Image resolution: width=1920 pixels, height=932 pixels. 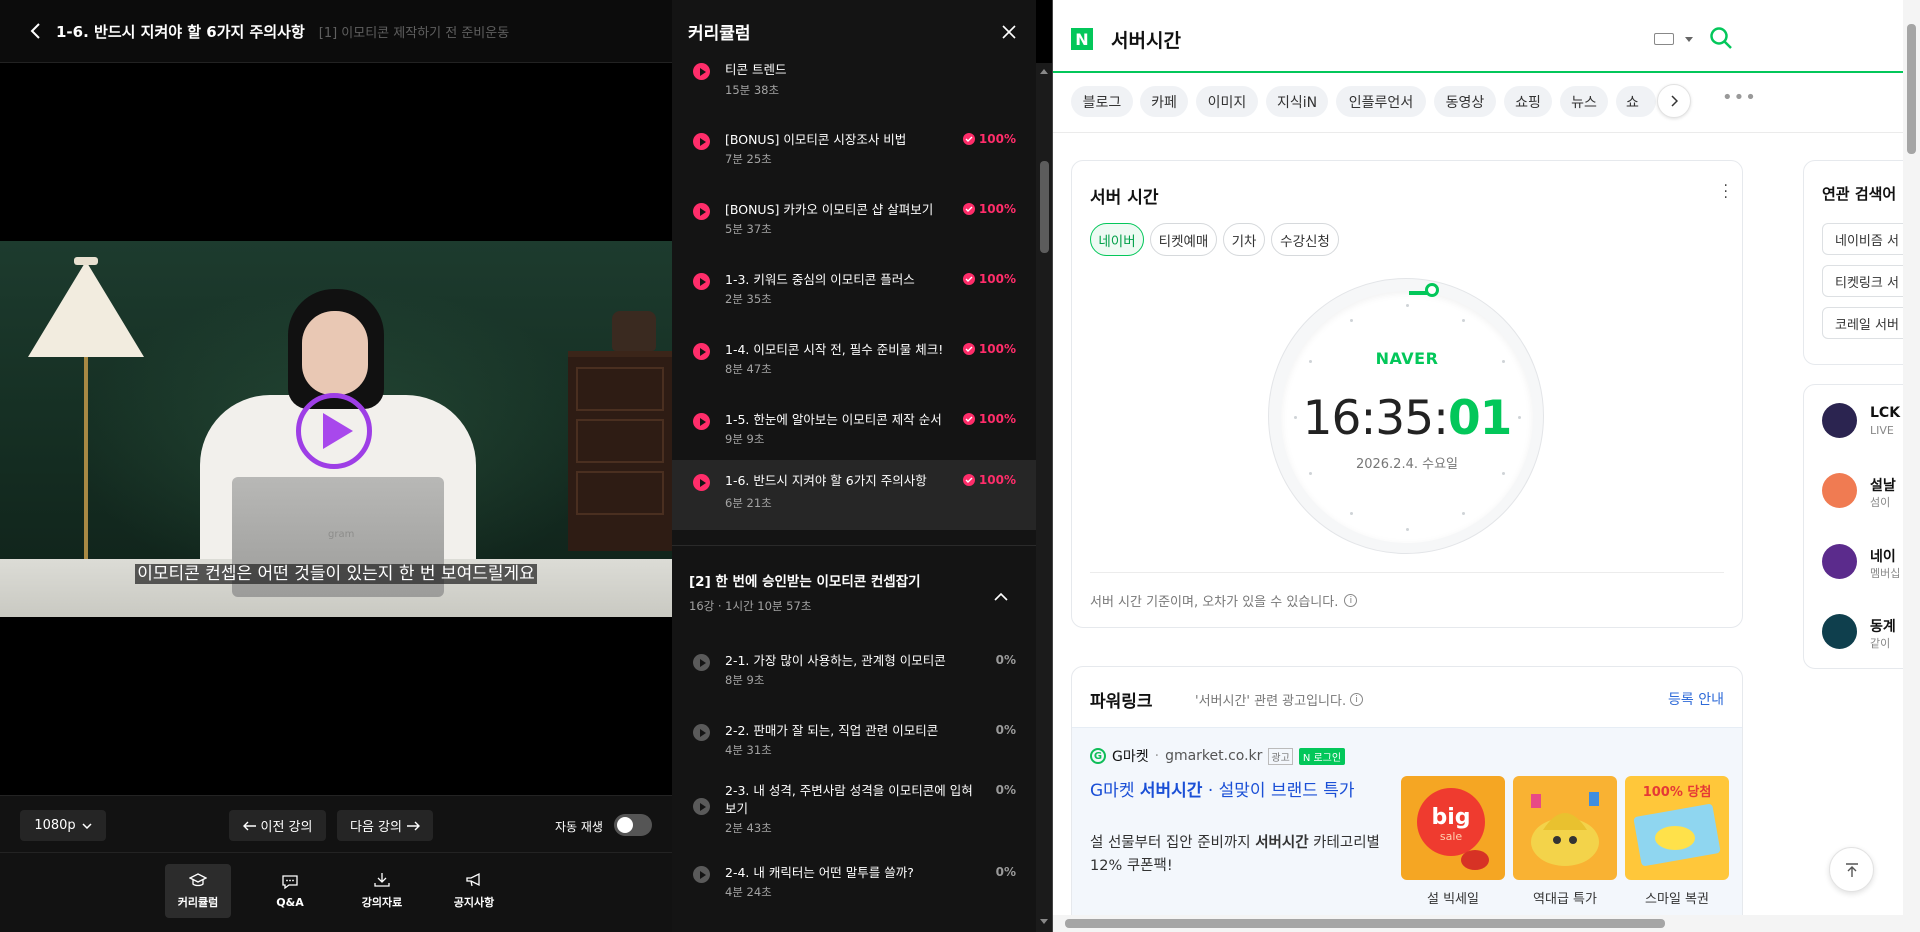 I want to click on curriculum-scrollbar, so click(x=1044, y=497).